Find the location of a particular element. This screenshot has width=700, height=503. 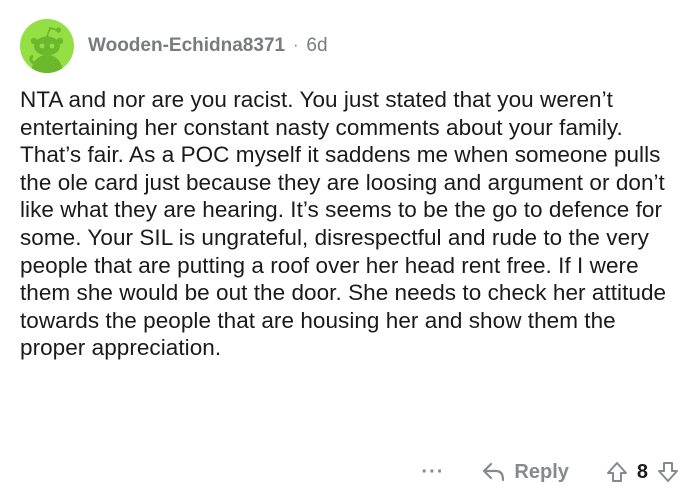

avatar is located at coordinates (47, 46).